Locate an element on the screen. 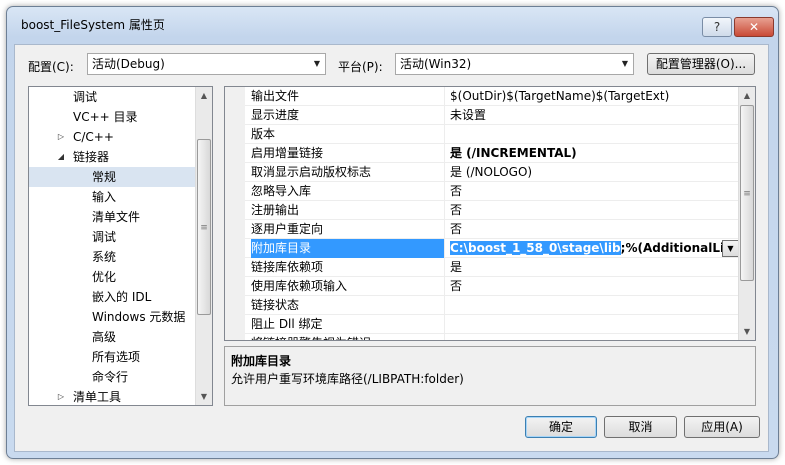 The height and width of the screenshot is (465, 785). tree-scrollbar: ▲ ≡ ▼ is located at coordinates (203, 246).